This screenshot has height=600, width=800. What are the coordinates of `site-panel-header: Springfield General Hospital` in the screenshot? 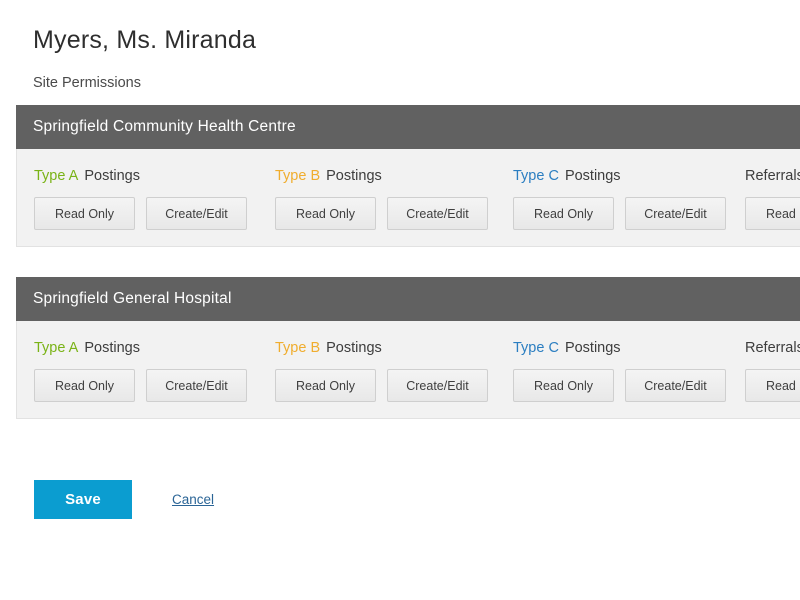 It's located at (408, 299).